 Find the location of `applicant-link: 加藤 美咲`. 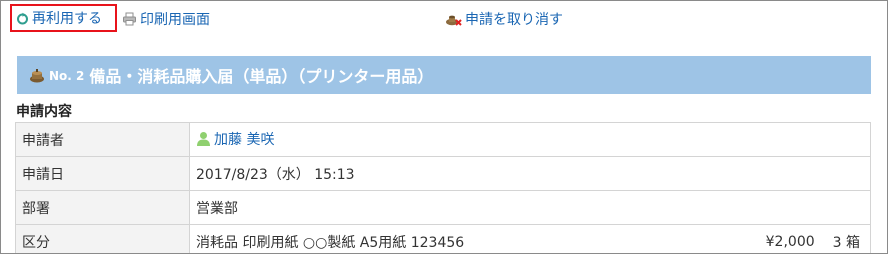

applicant-link: 加藤 美咲 is located at coordinates (235, 139).